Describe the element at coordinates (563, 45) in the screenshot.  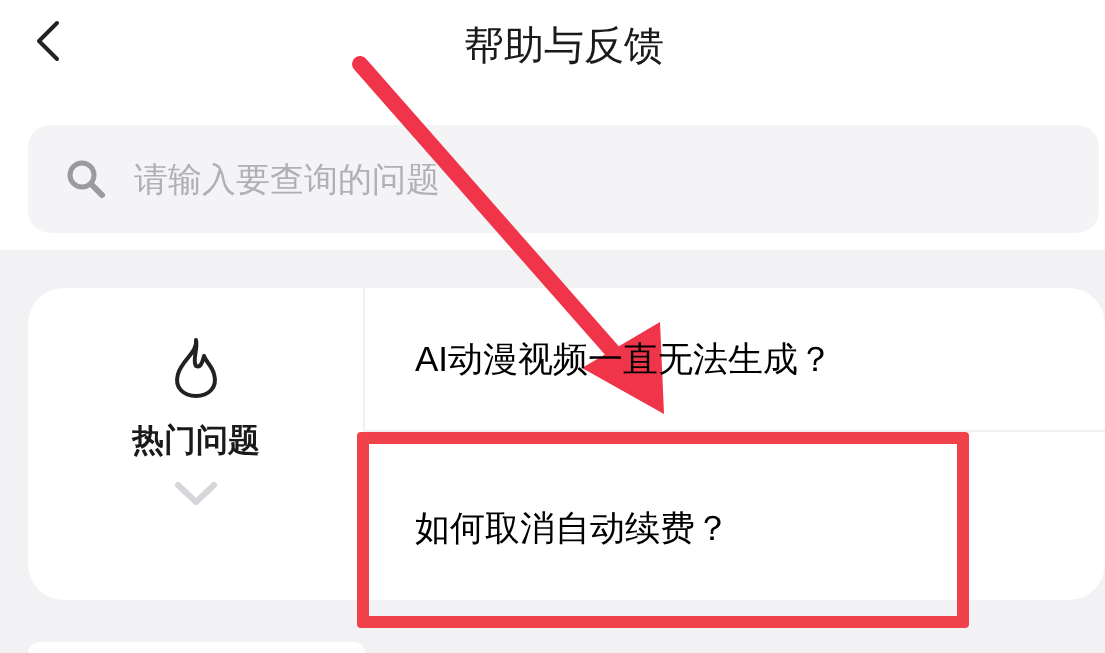
I see `page-title: 帮助与反馈` at that location.